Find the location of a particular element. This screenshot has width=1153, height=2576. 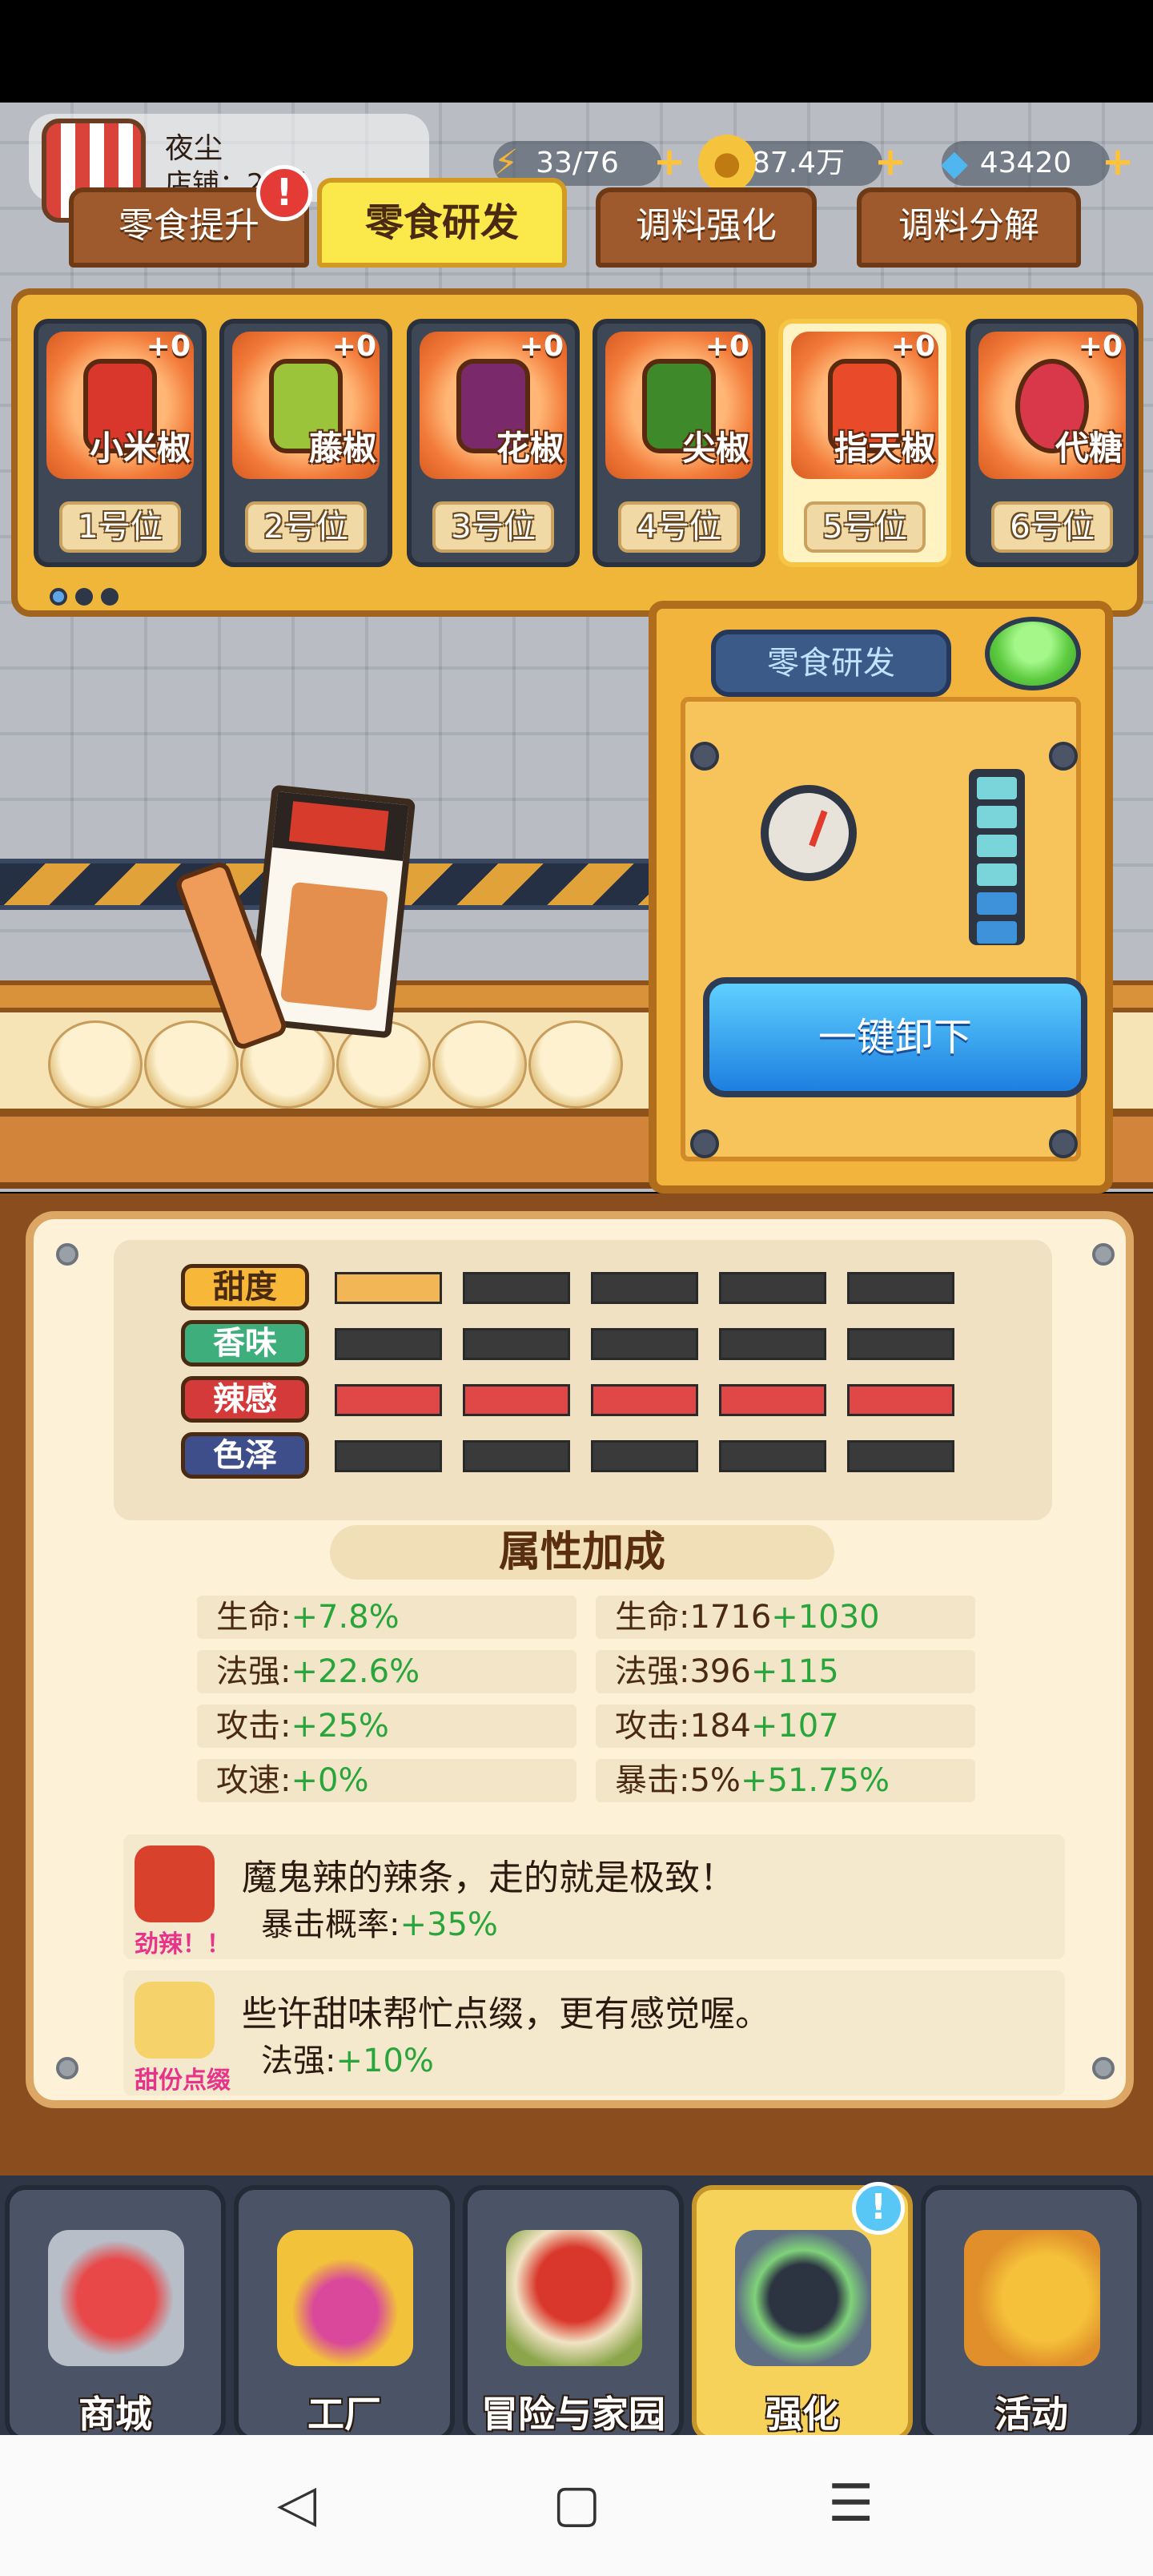

slot-name: 代糖 is located at coordinates (1089, 448).